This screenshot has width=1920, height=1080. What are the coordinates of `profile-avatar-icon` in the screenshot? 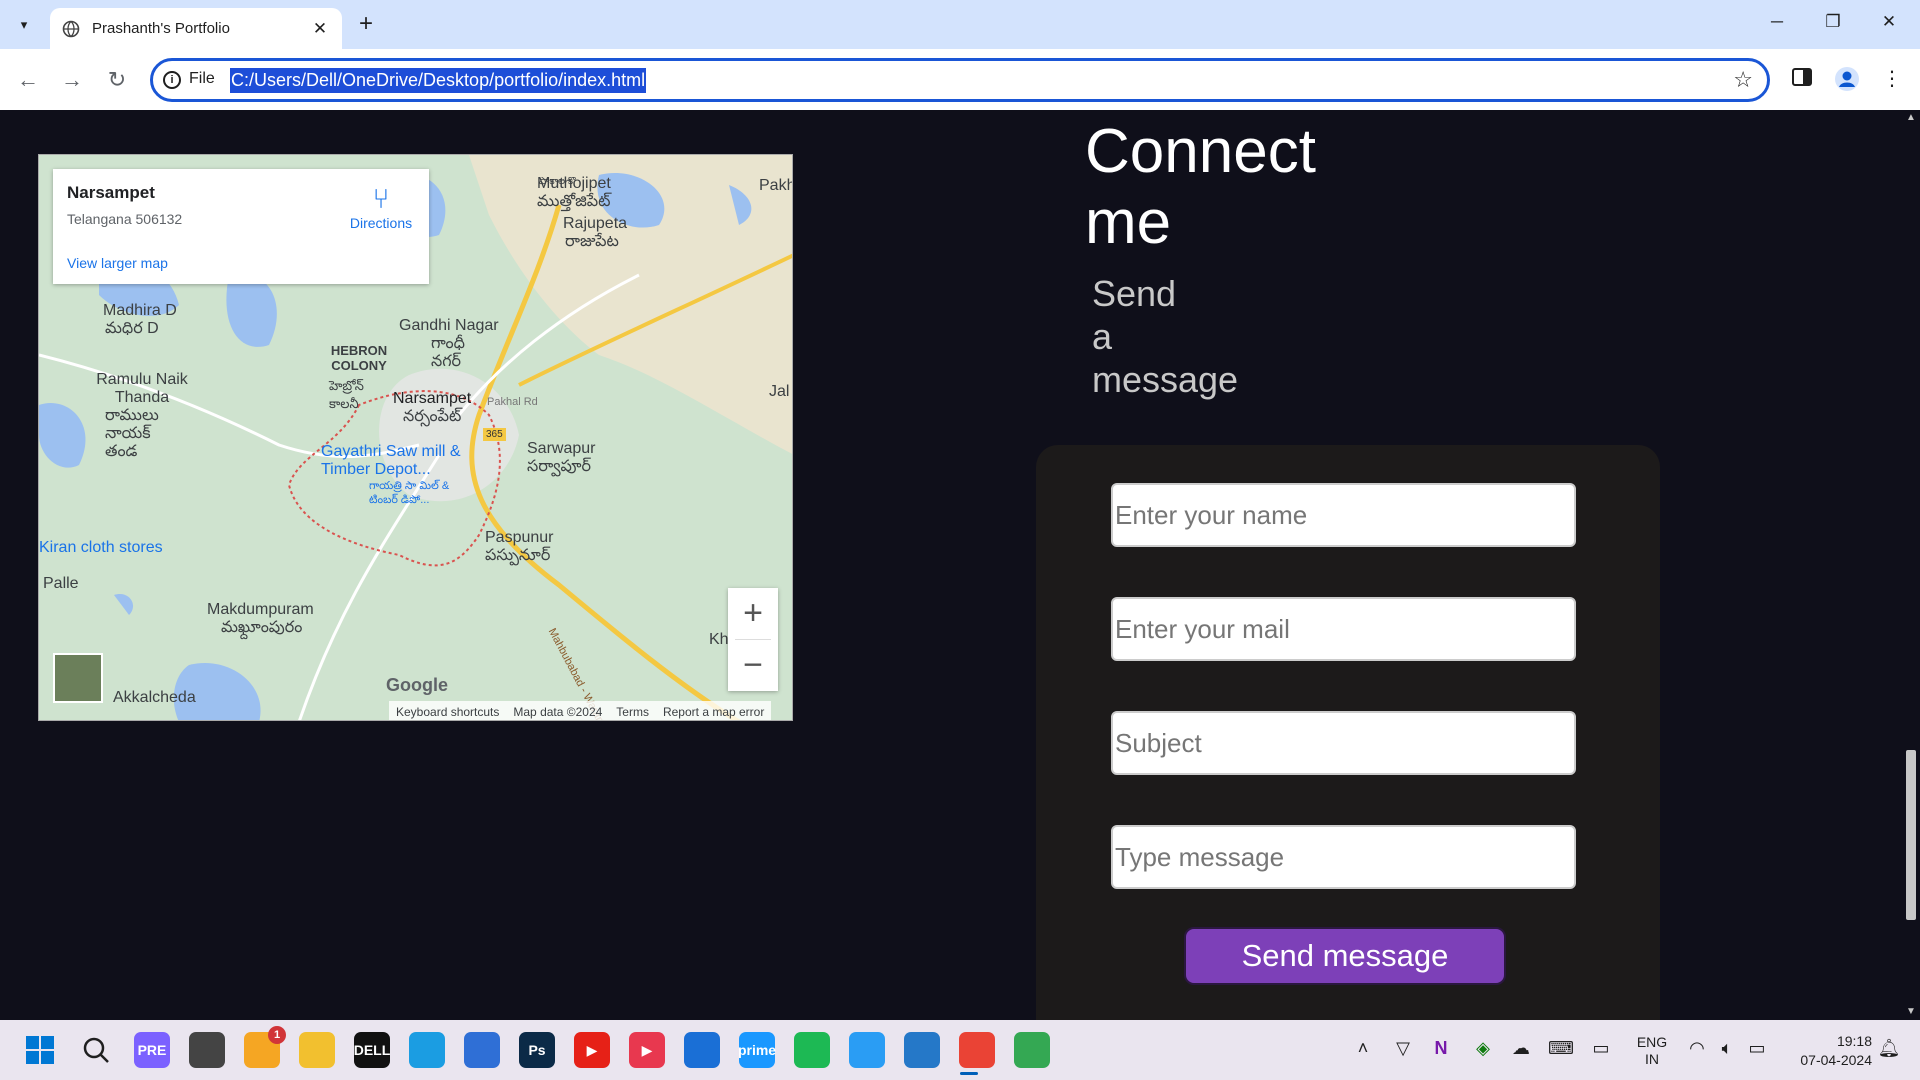 It's located at (1847, 79).